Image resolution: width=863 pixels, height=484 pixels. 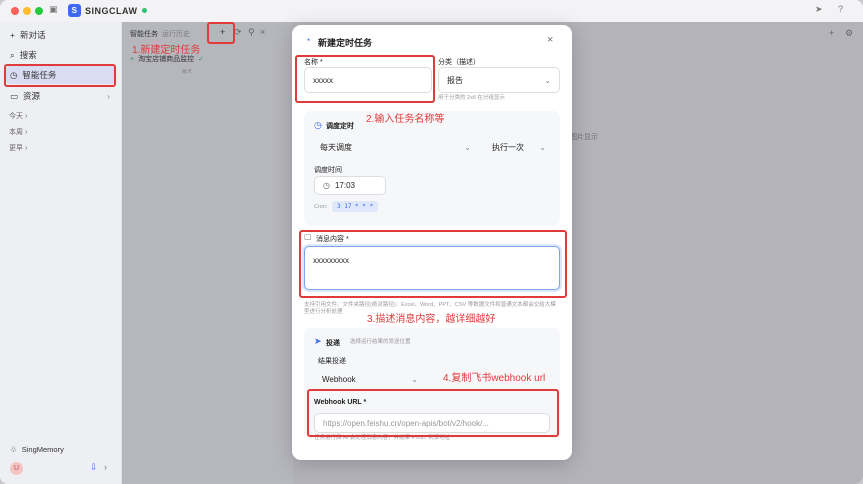 I want to click on download-icon: ⇩, so click(x=94, y=467).